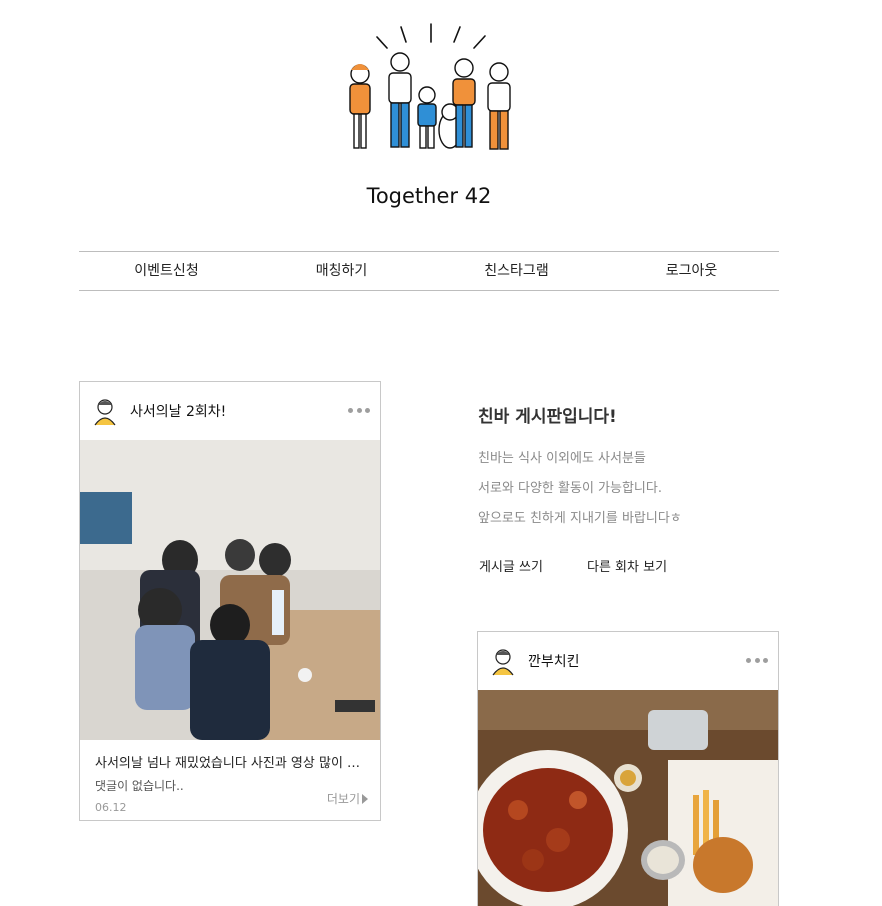 Image resolution: width=882 pixels, height=906 pixels. Describe the element at coordinates (230, 411) in the screenshot. I see `post-card-header: 사서의날 2회차!` at that location.